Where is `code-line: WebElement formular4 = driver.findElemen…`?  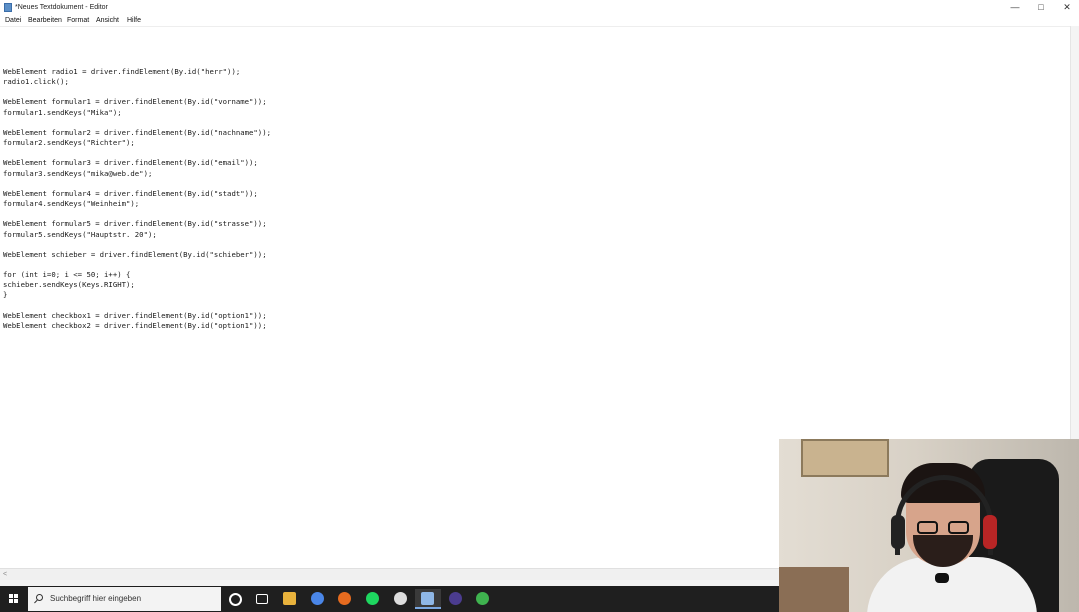 code-line: WebElement formular4 = driver.findElemen… is located at coordinates (130, 193).